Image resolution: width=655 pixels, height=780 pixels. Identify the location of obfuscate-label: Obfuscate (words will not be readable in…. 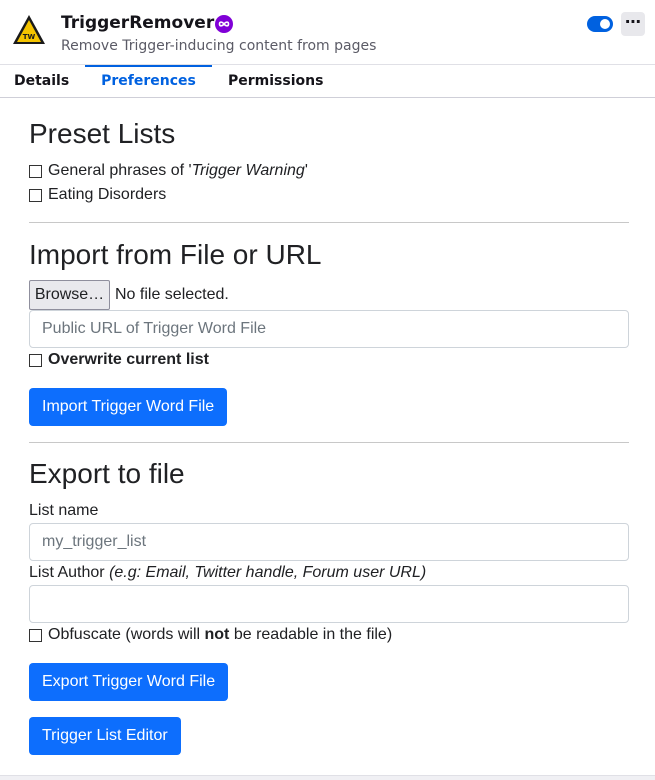
(220, 634).